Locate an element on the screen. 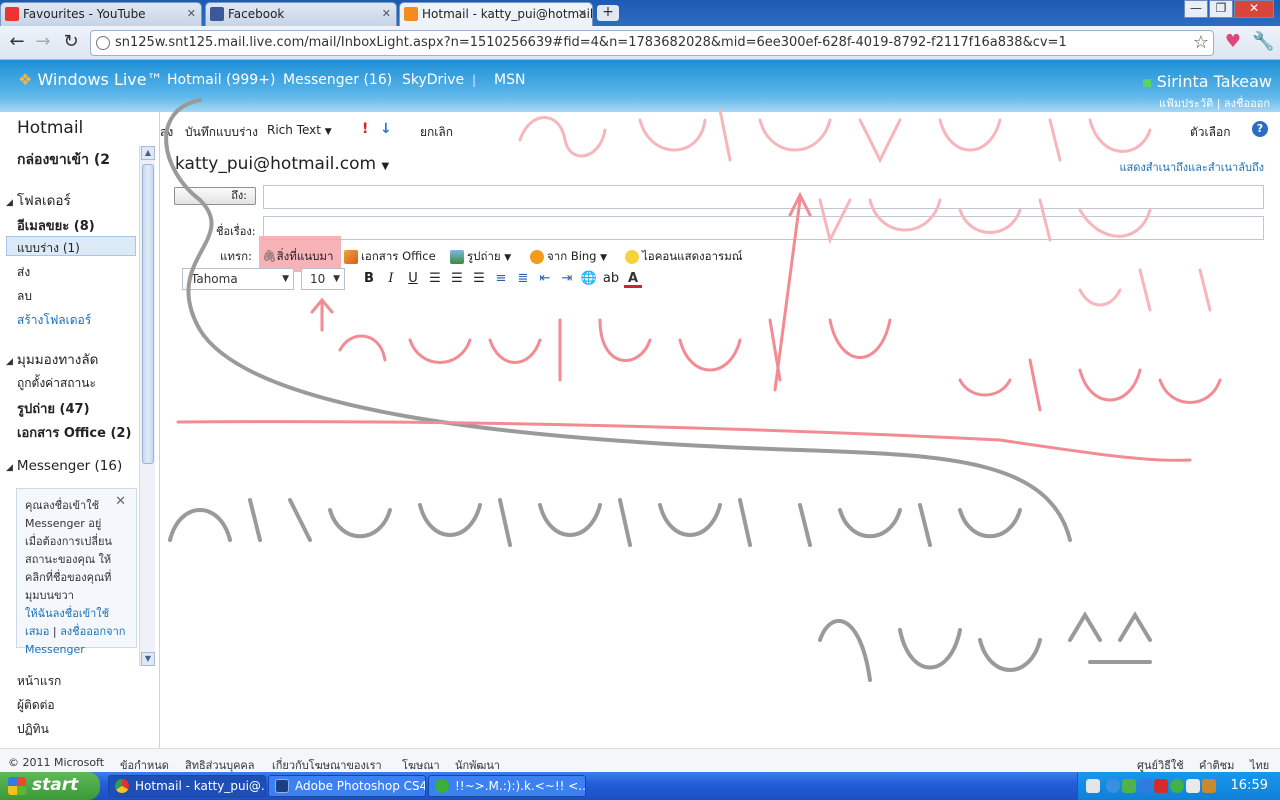 The width and height of the screenshot is (1280, 800). bookmark-star-icon: ☆ is located at coordinates (1201, 43).